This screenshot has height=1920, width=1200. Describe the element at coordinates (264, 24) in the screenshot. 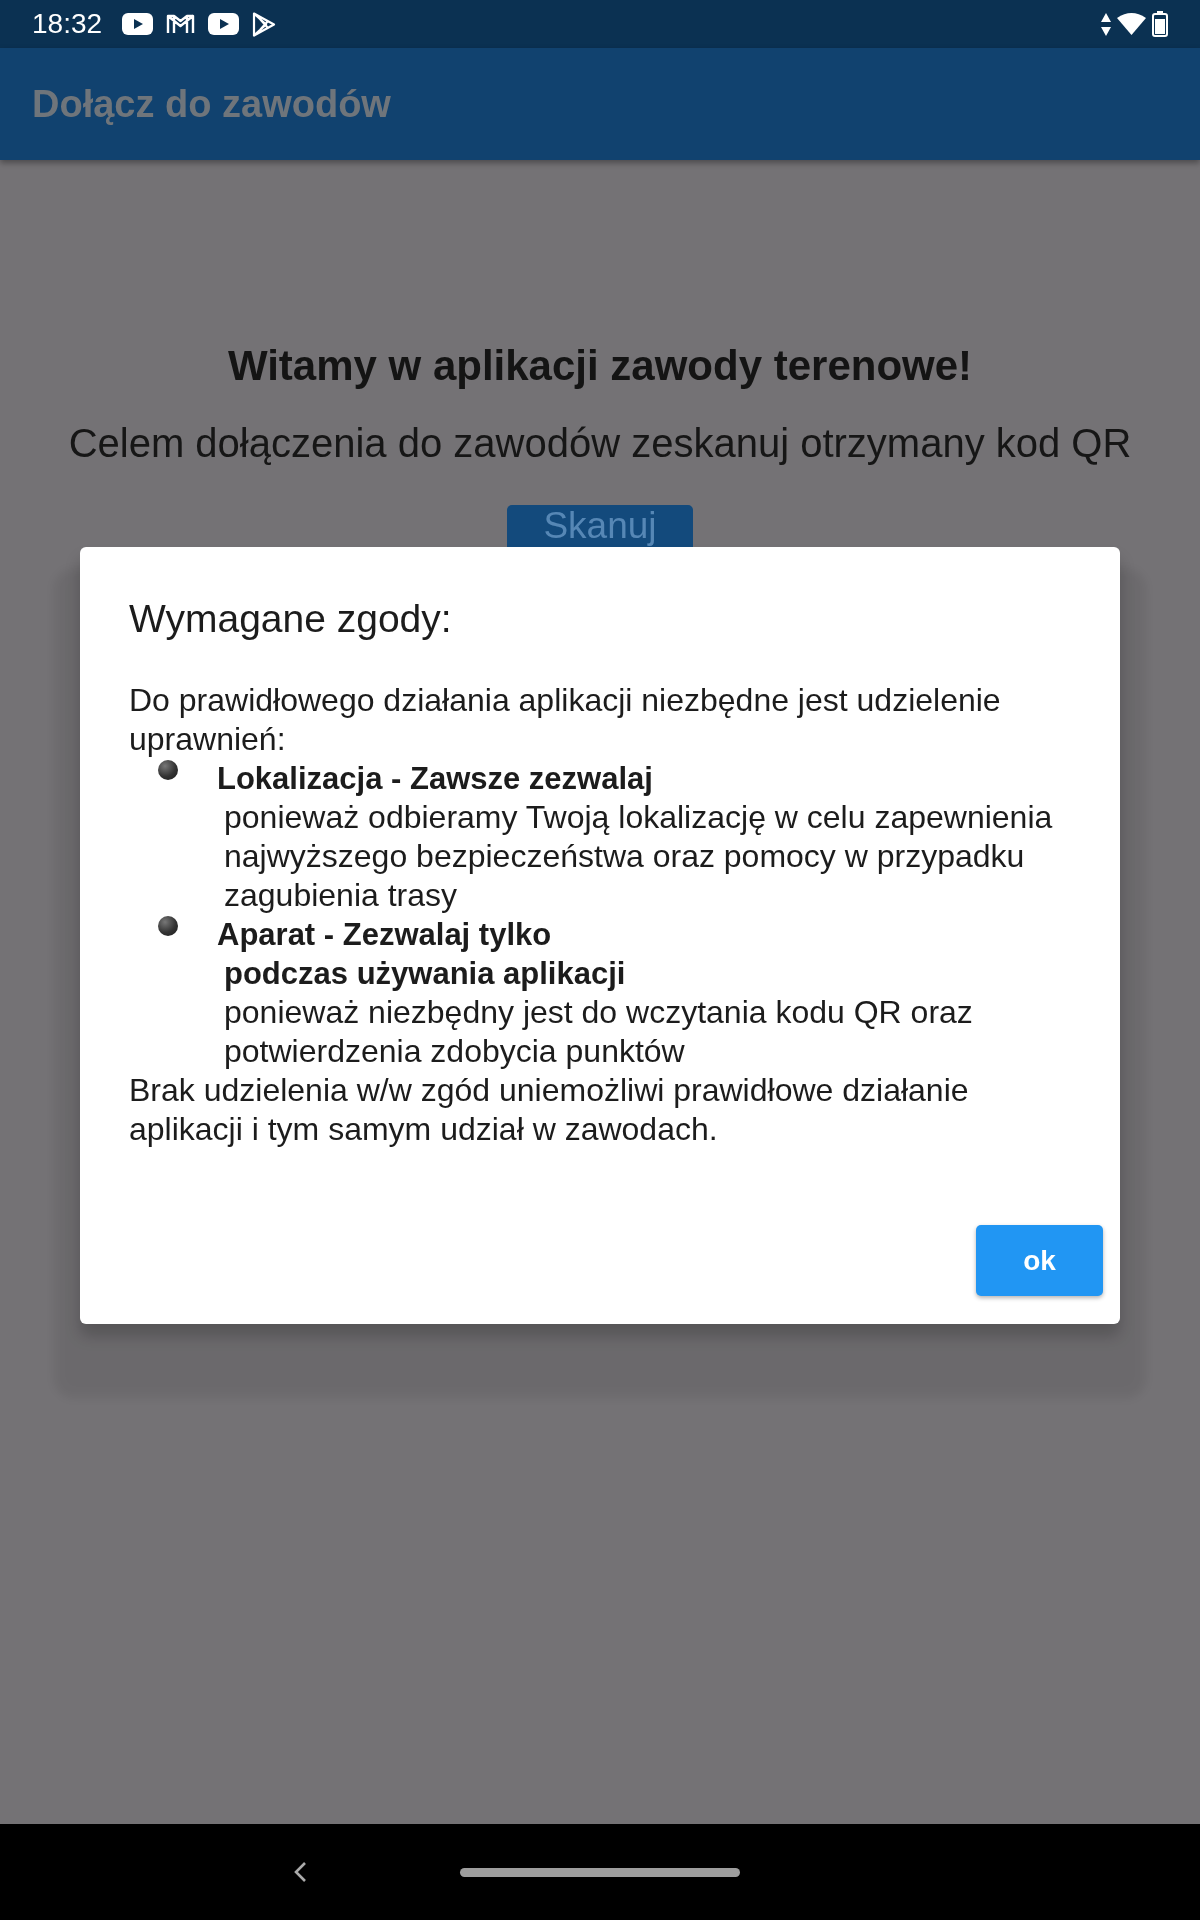

I see `play-store-icon` at that location.